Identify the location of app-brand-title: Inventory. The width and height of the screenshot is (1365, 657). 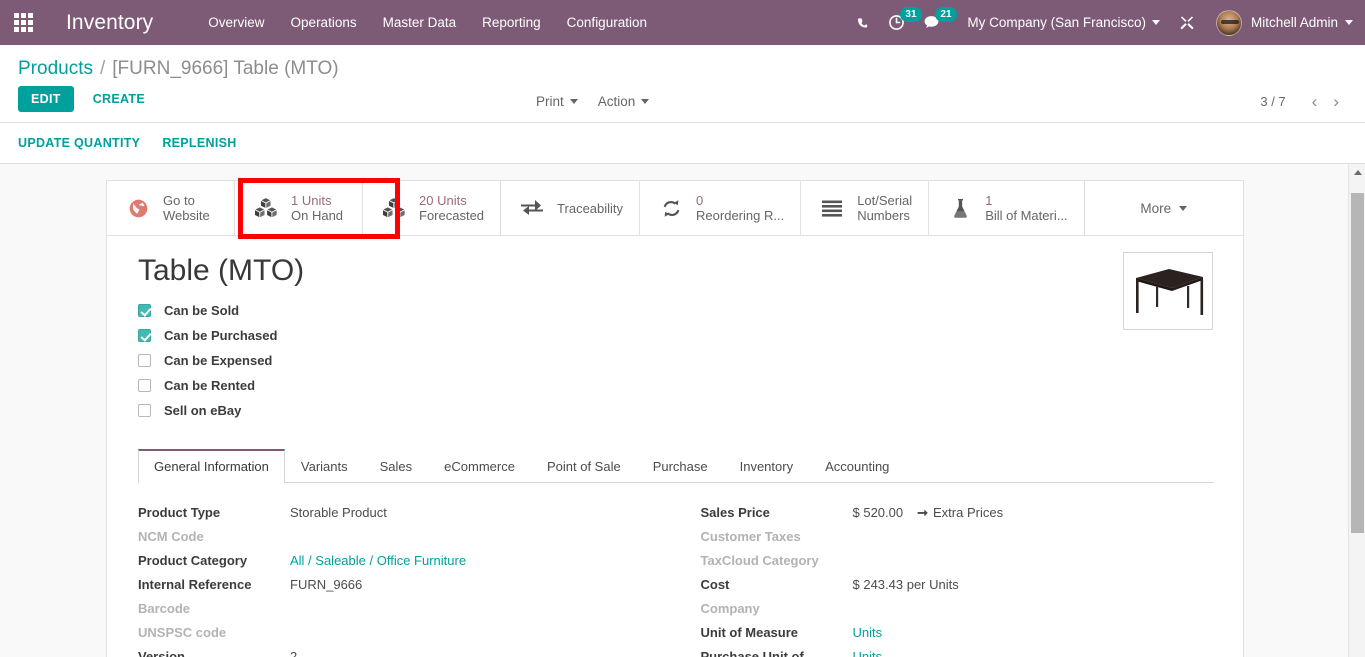
(109, 23).